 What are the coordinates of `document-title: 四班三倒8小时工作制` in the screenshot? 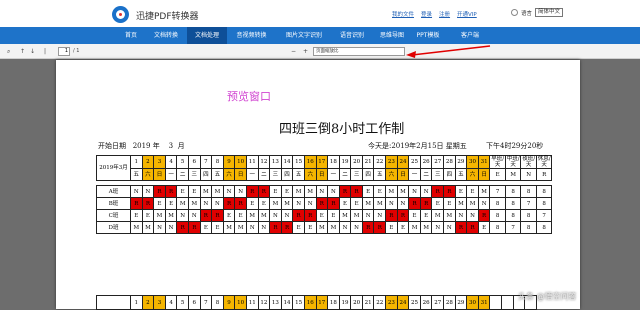 It's located at (342, 129).